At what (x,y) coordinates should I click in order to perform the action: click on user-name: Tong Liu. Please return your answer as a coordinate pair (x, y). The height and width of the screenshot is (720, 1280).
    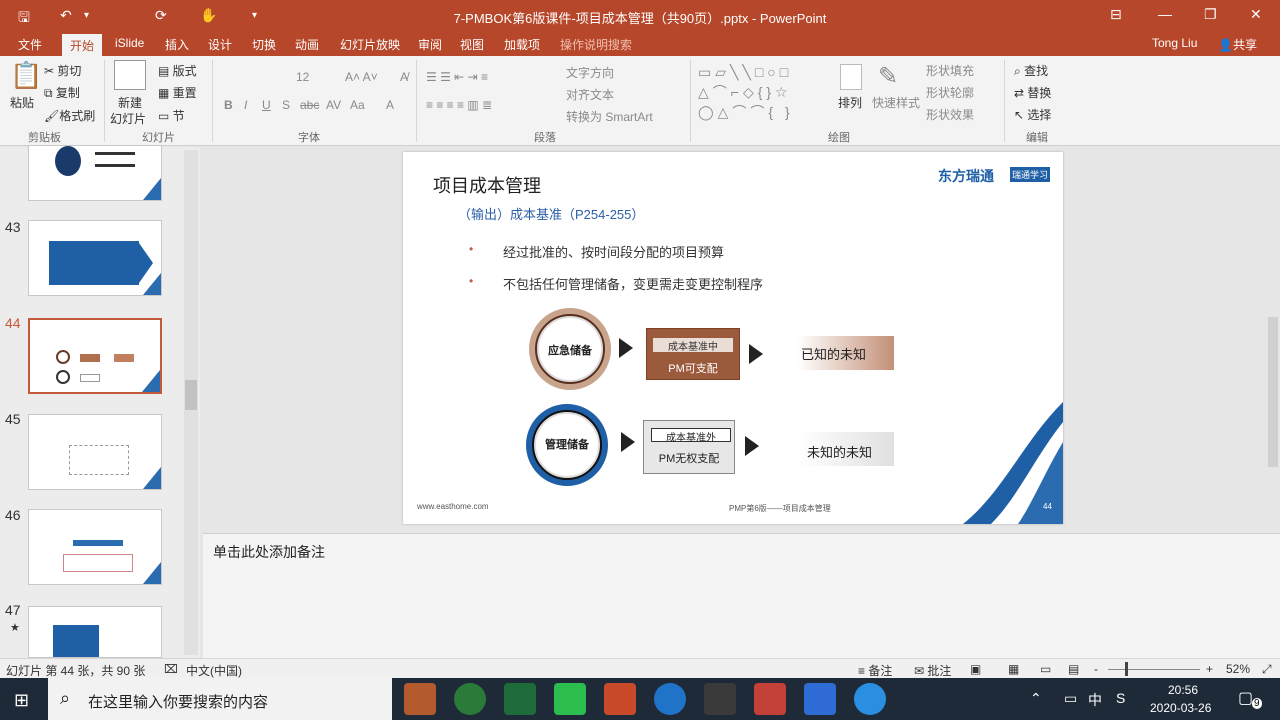
    Looking at the image, I should click on (1174, 43).